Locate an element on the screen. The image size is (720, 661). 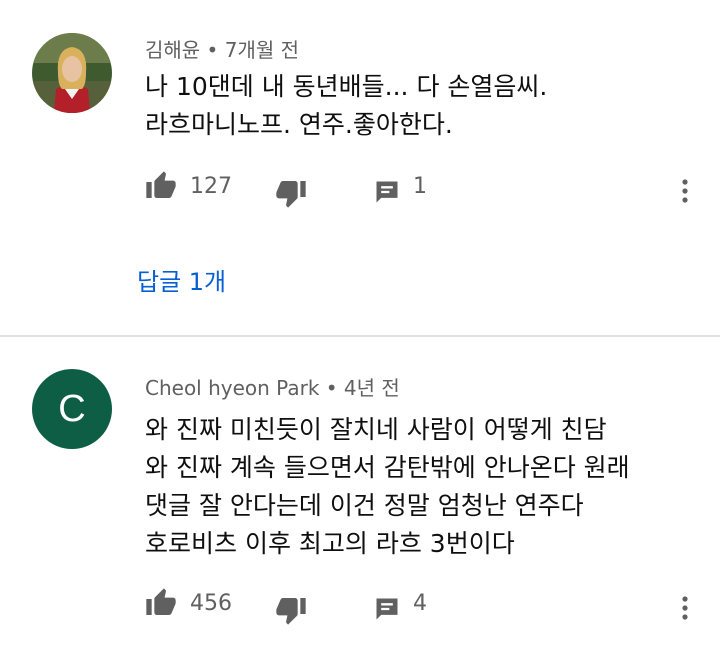
comment-actions: 456 4 is located at coordinates (425, 607).